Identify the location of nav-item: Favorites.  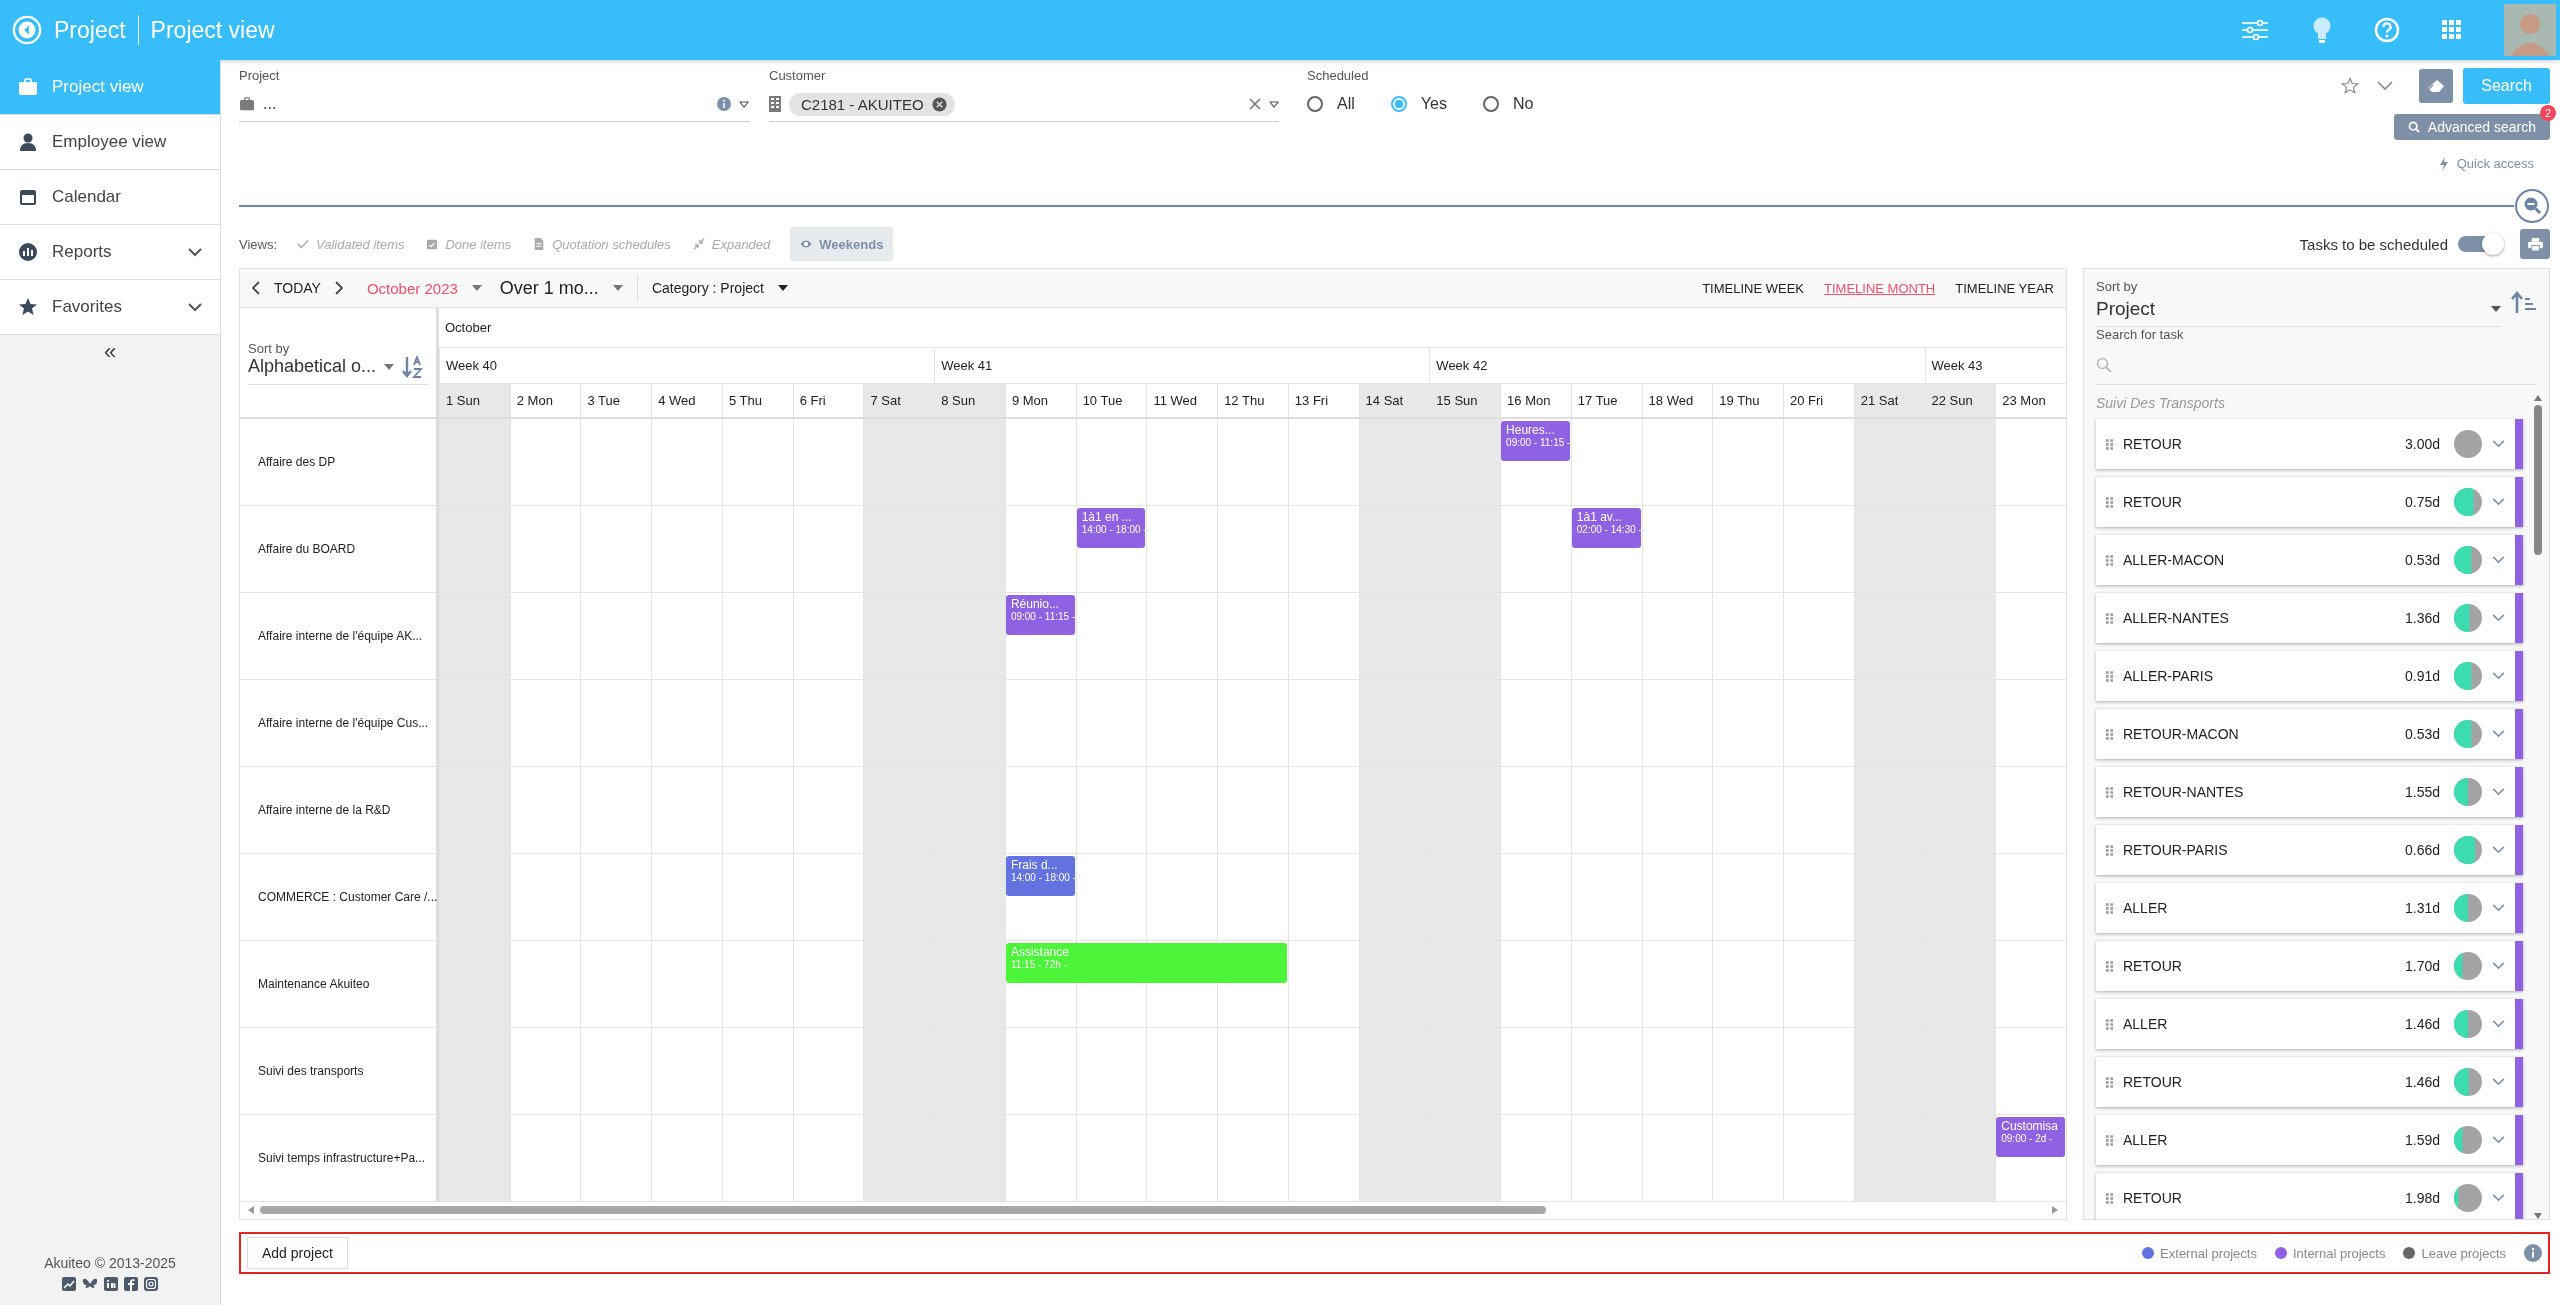
(110, 307).